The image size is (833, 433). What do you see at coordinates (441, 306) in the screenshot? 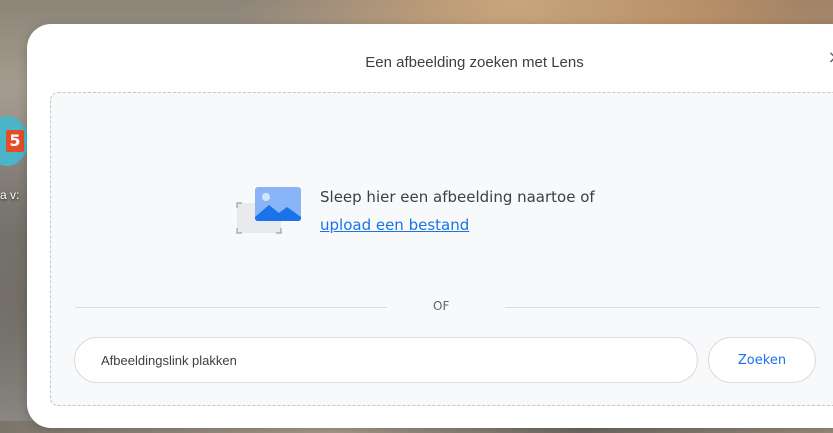
I see `divider-label: OF` at bounding box center [441, 306].